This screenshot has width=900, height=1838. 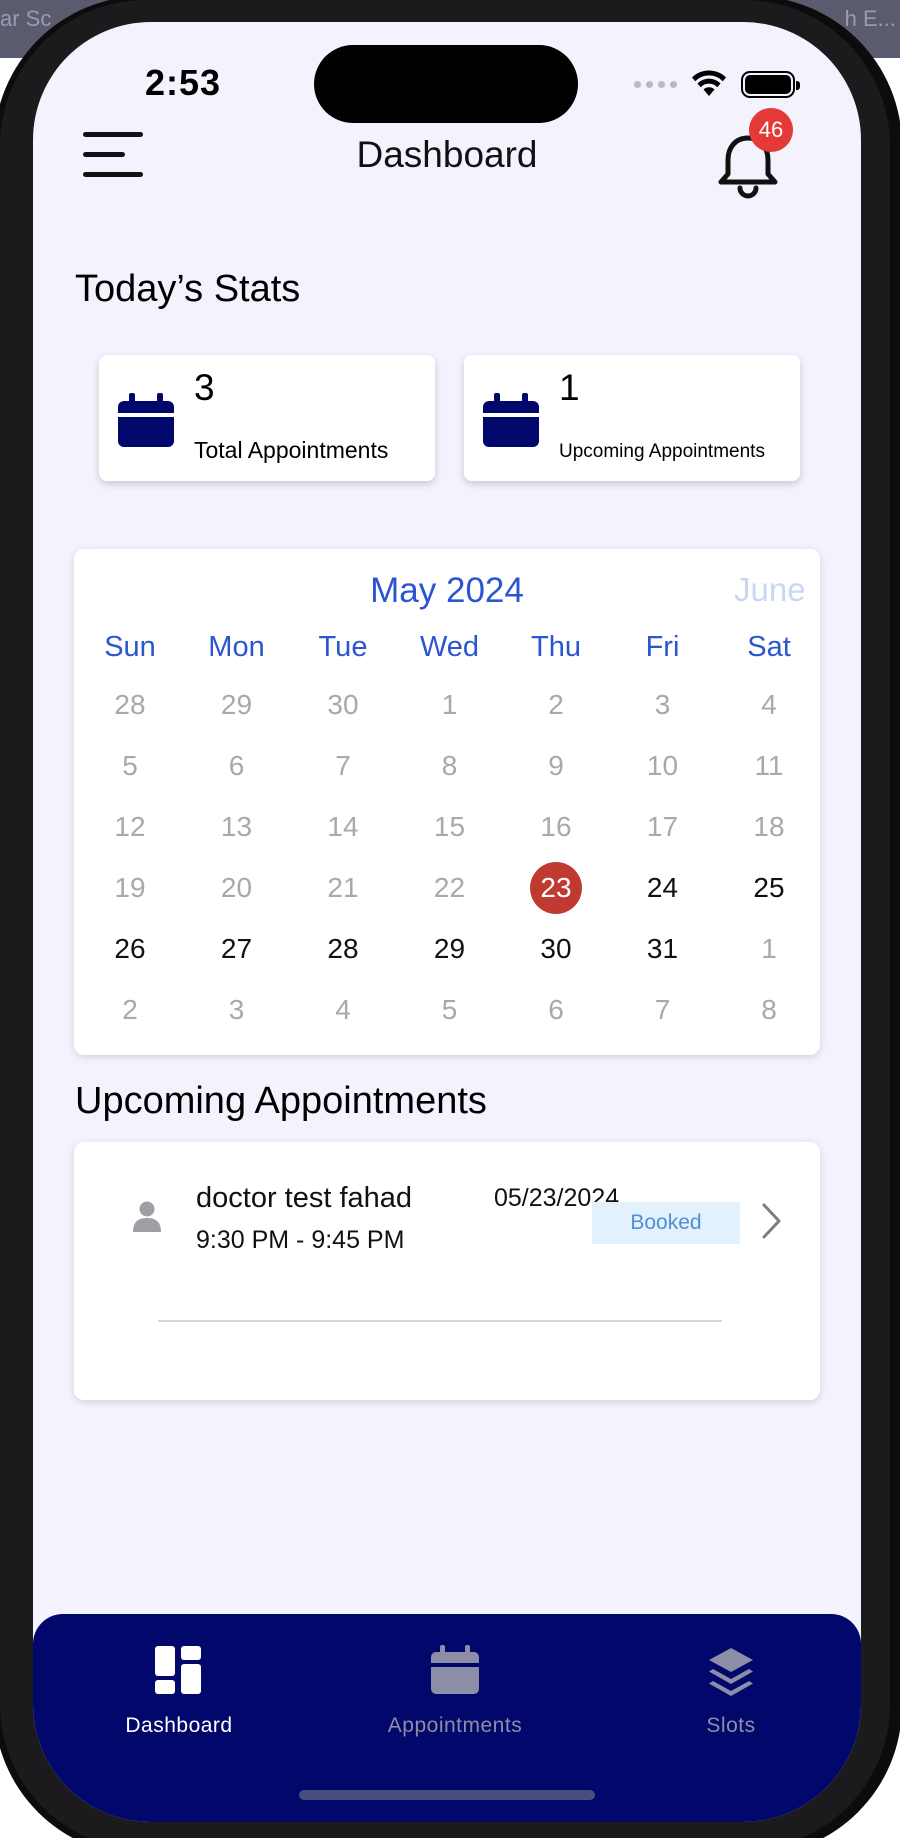 I want to click on calendar-day: 11, so click(x=769, y=766).